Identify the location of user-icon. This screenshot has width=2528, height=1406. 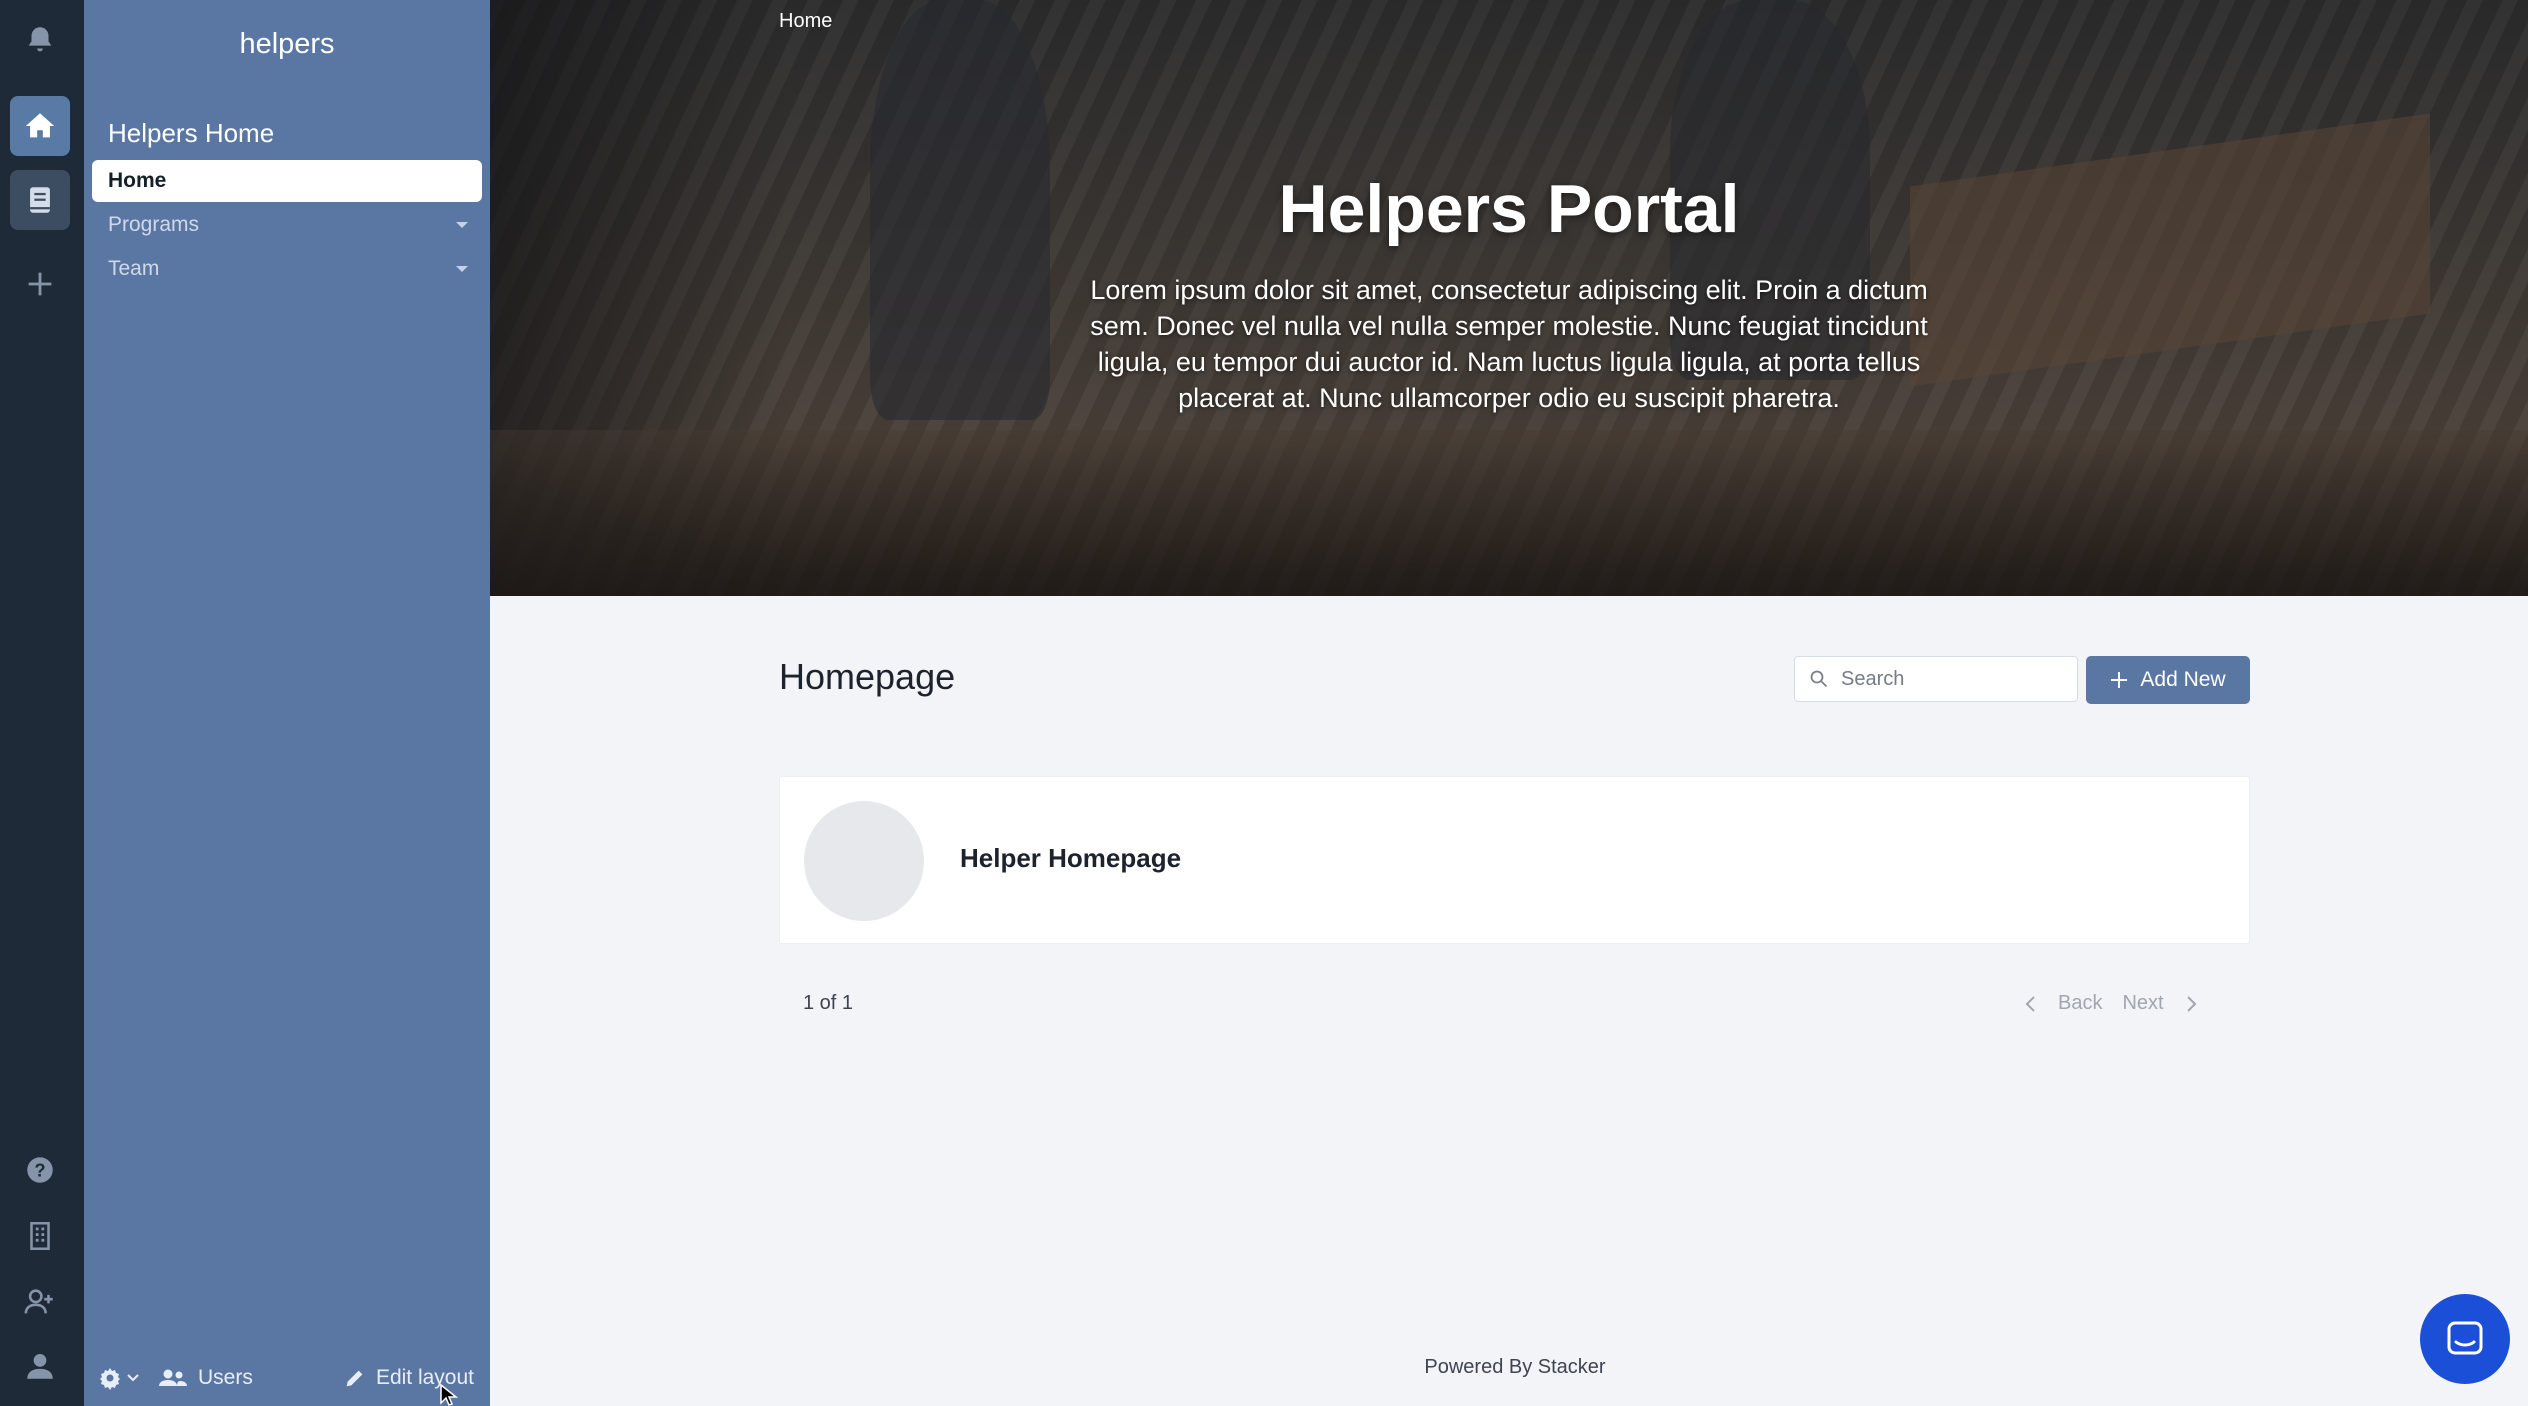
(40, 1366).